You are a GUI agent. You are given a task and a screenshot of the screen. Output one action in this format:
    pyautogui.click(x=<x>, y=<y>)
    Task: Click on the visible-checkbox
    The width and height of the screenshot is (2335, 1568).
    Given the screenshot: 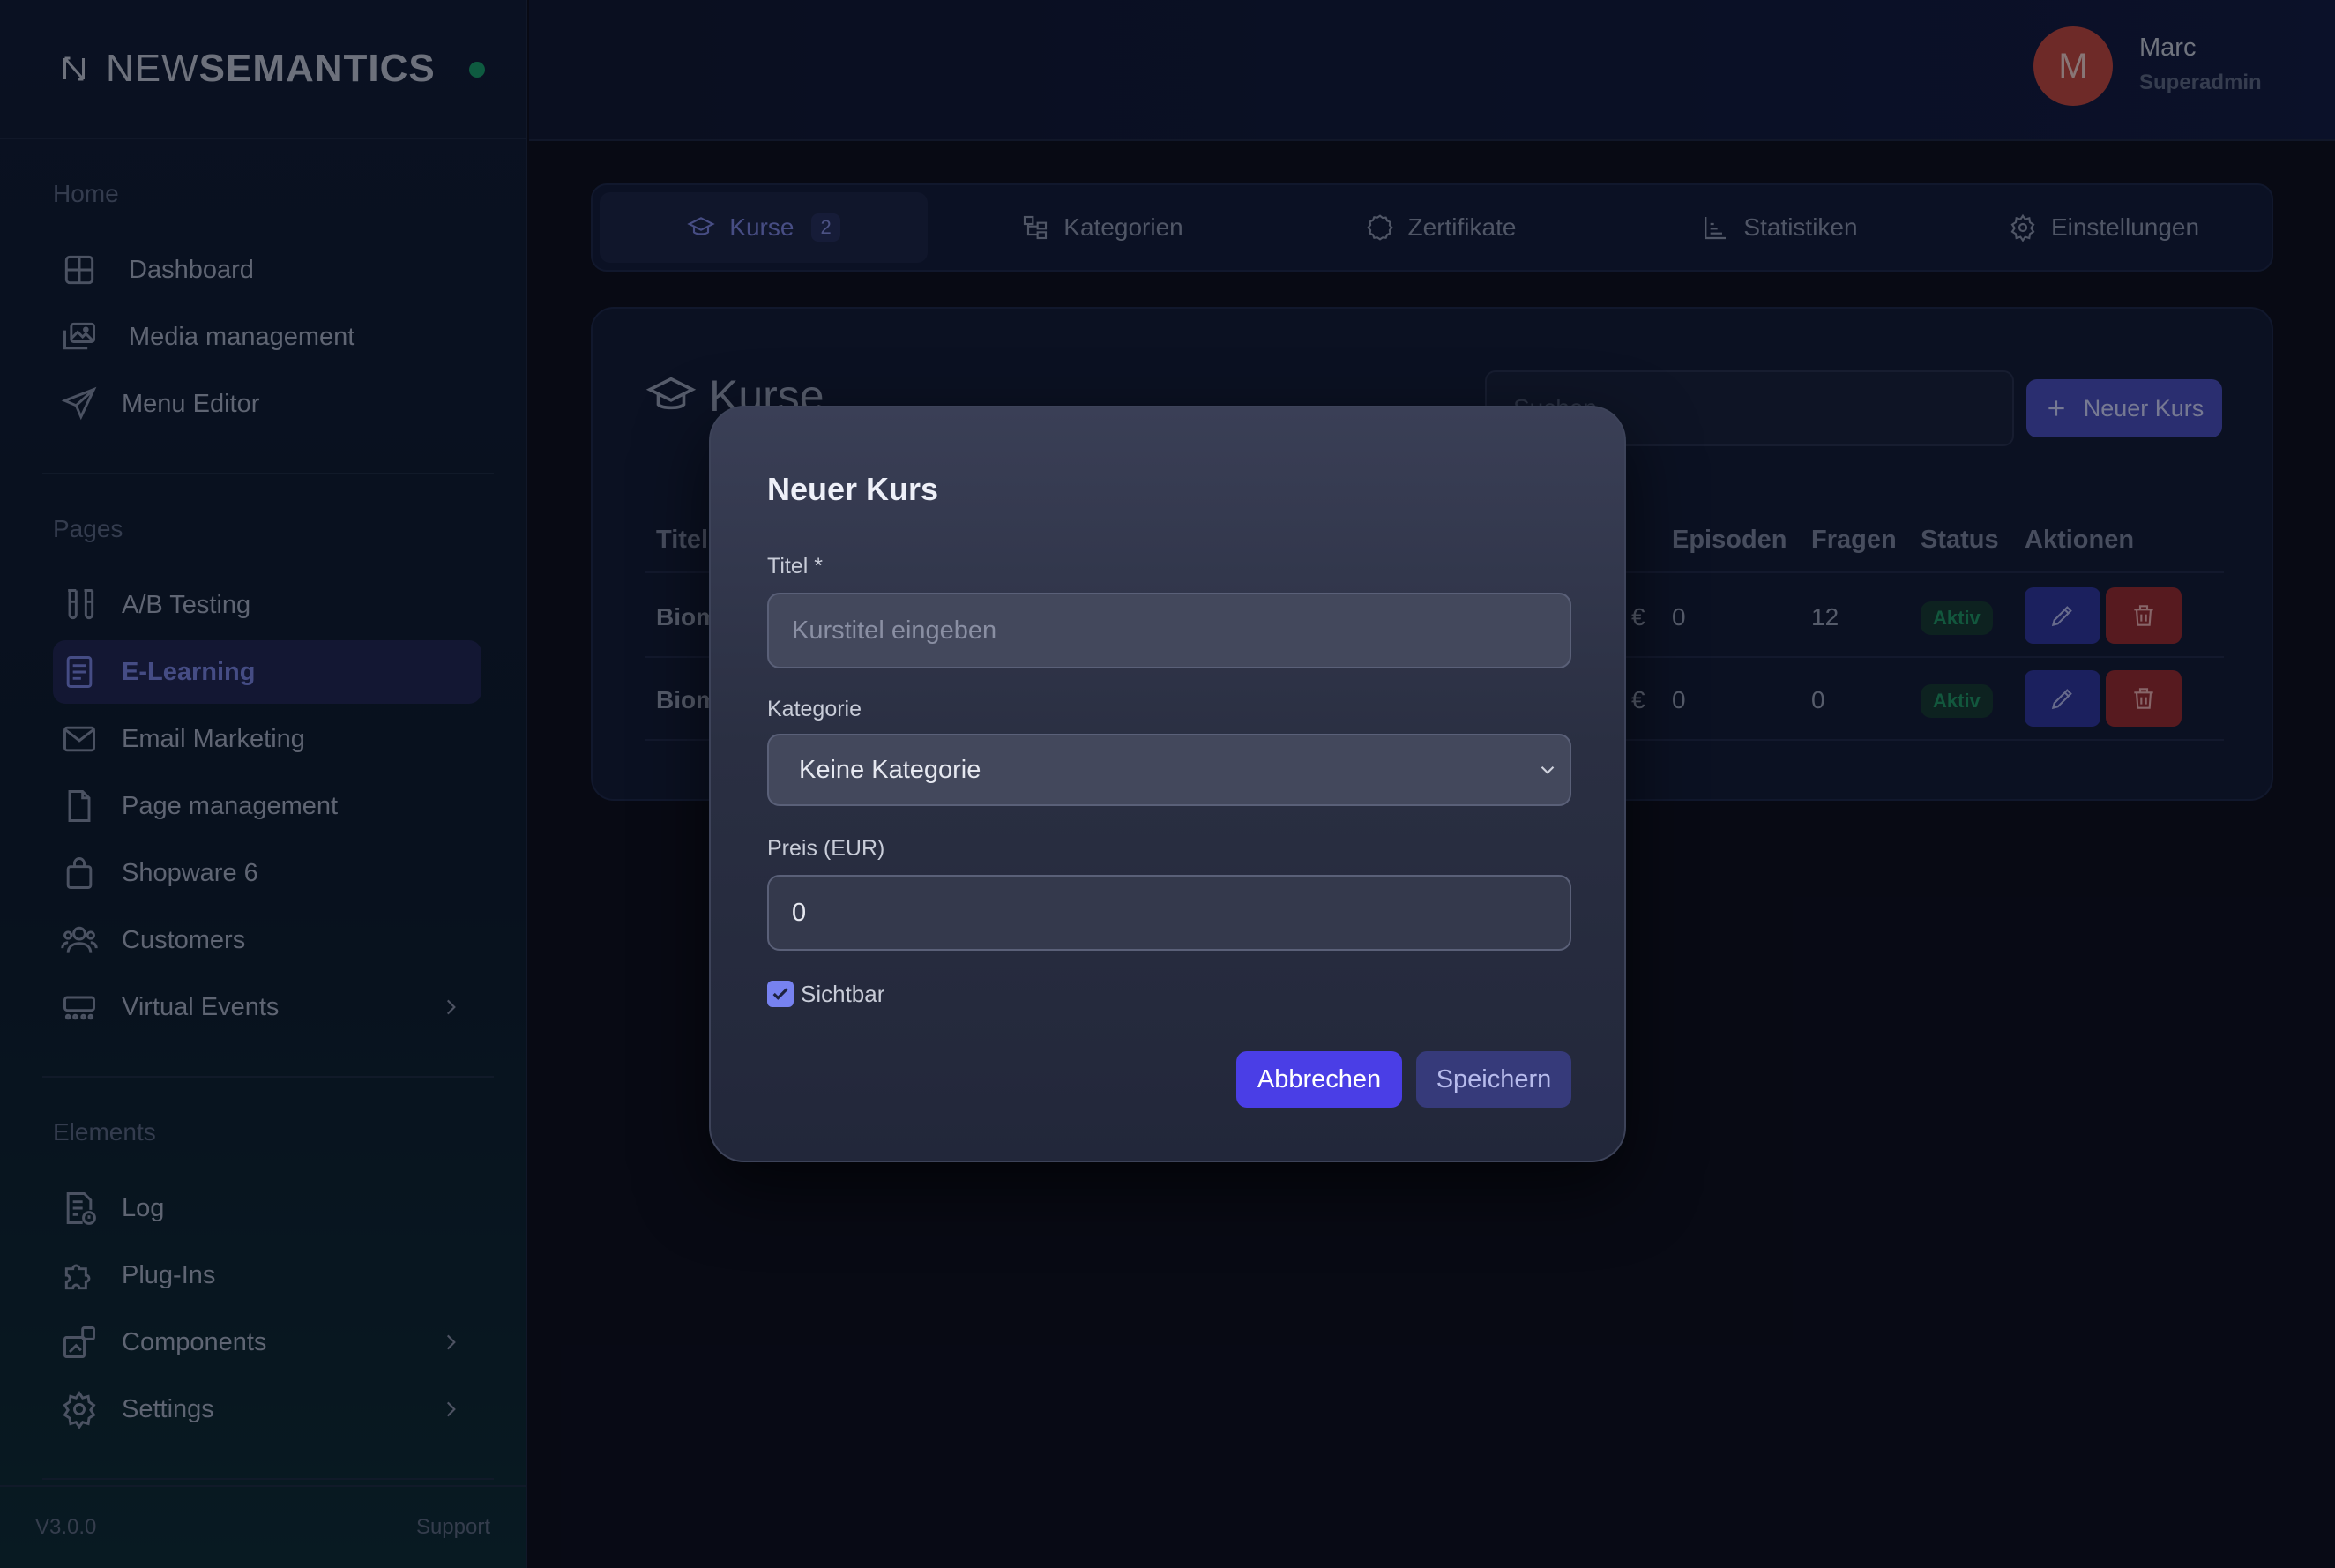 What is the action you would take?
    pyautogui.click(x=780, y=994)
    